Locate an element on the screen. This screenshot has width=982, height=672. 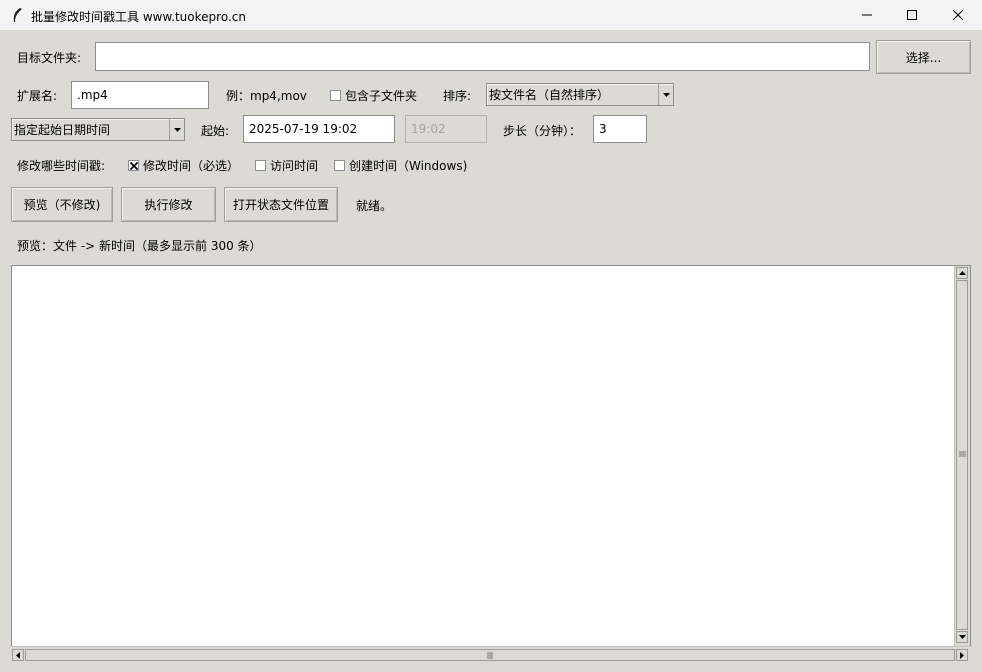
include-subfolders-checkbox: 包含子文件夹 is located at coordinates (373, 95).